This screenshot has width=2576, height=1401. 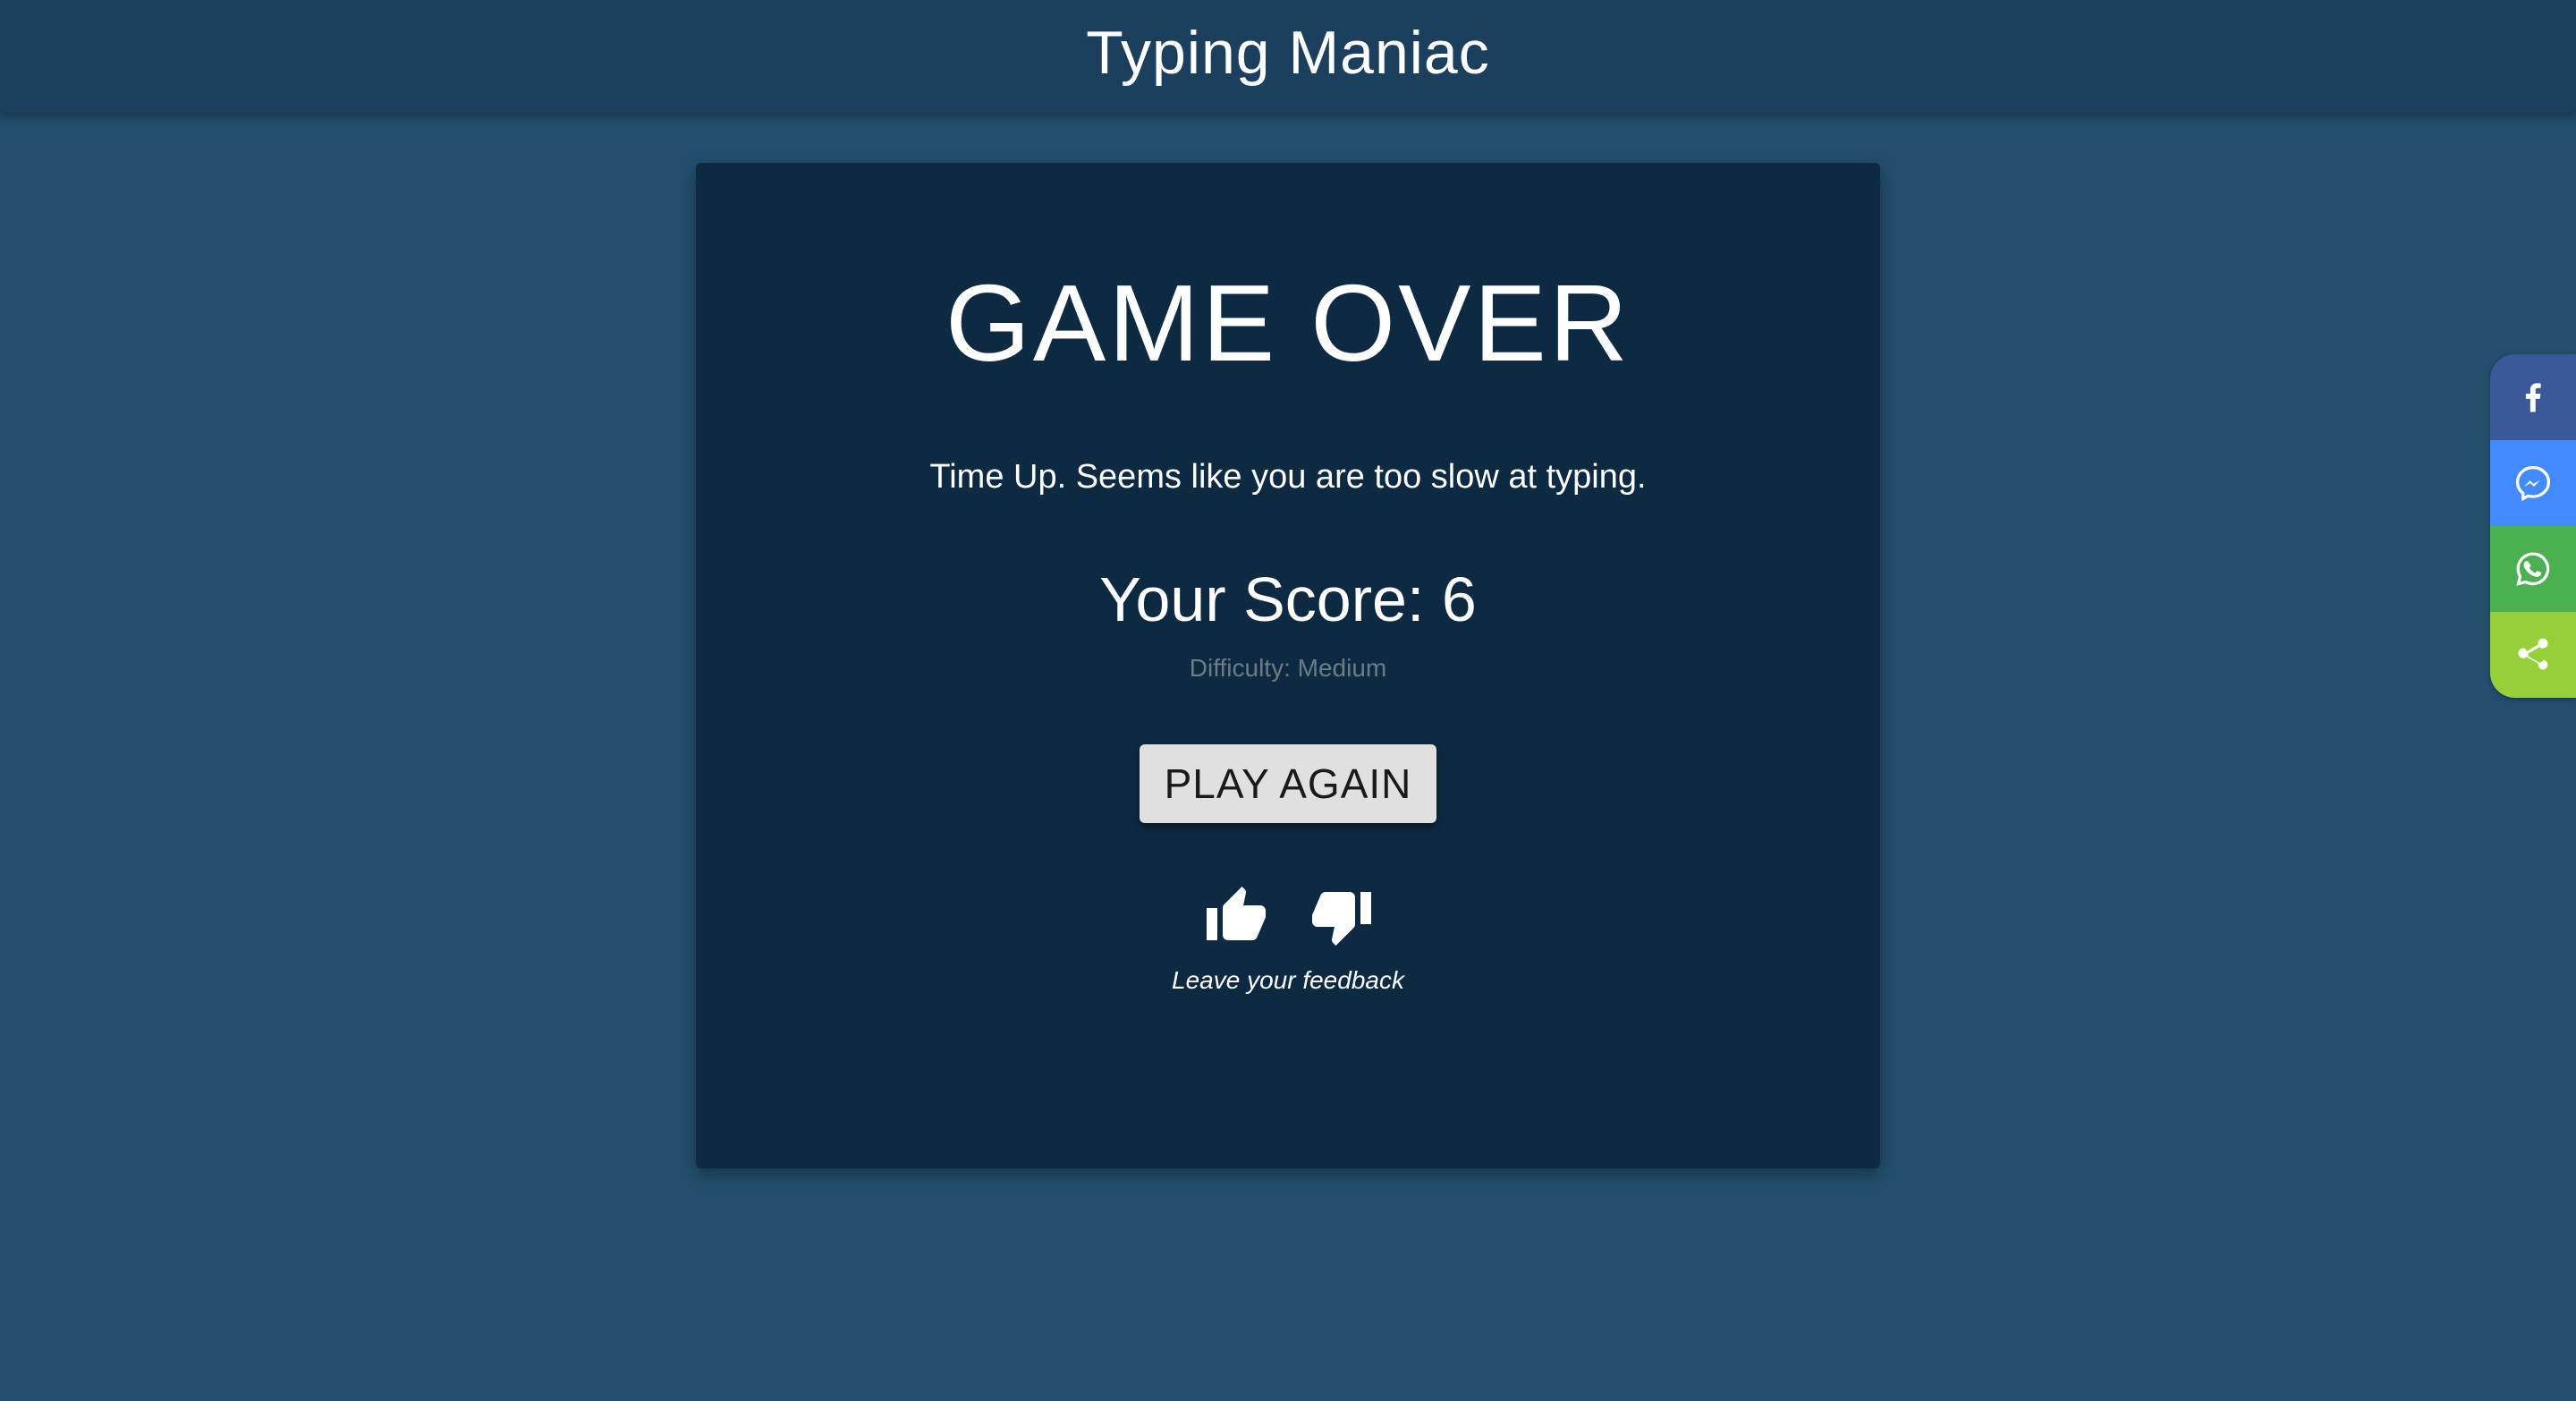 I want to click on messenger-icon, so click(x=2533, y=483).